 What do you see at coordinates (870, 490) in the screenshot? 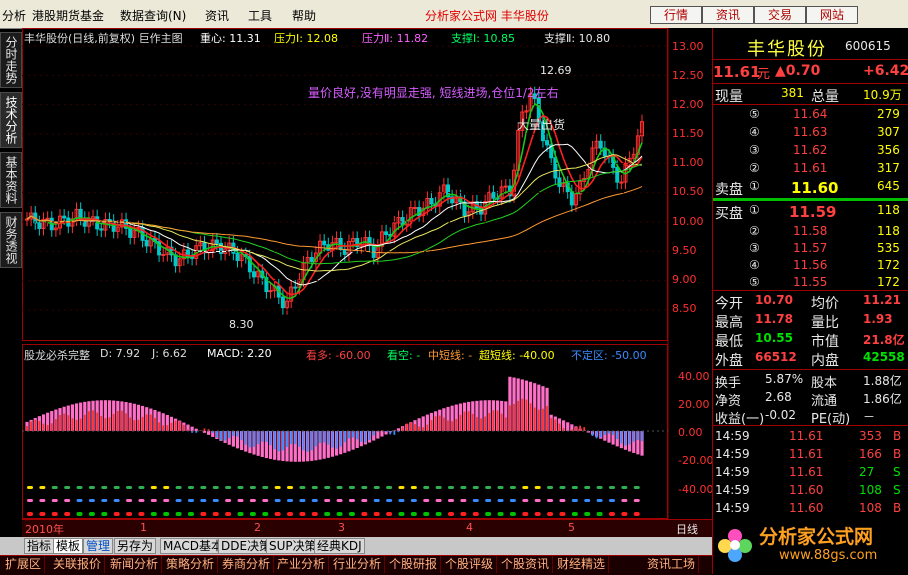
I see `tick-volume: 108` at bounding box center [870, 490].